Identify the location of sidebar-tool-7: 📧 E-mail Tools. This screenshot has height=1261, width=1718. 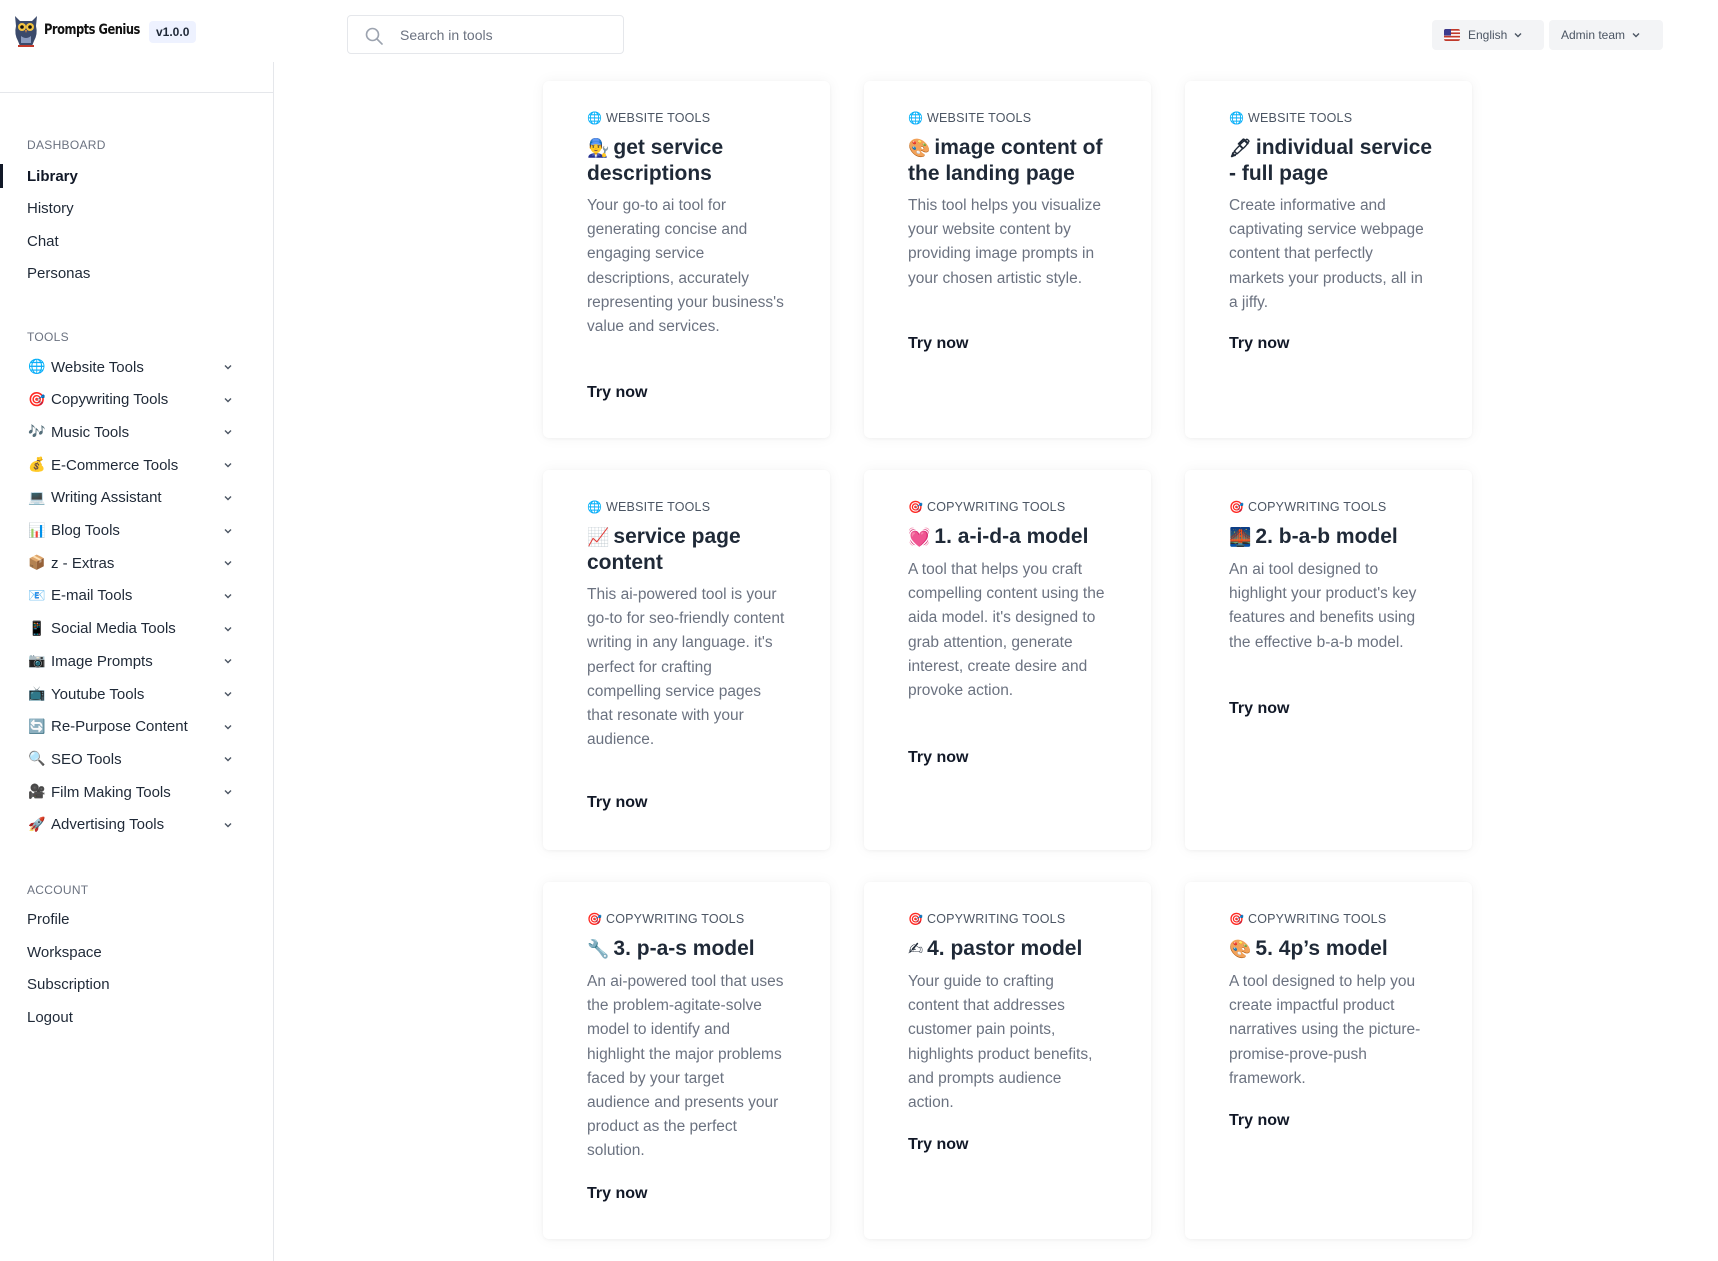
(134, 596).